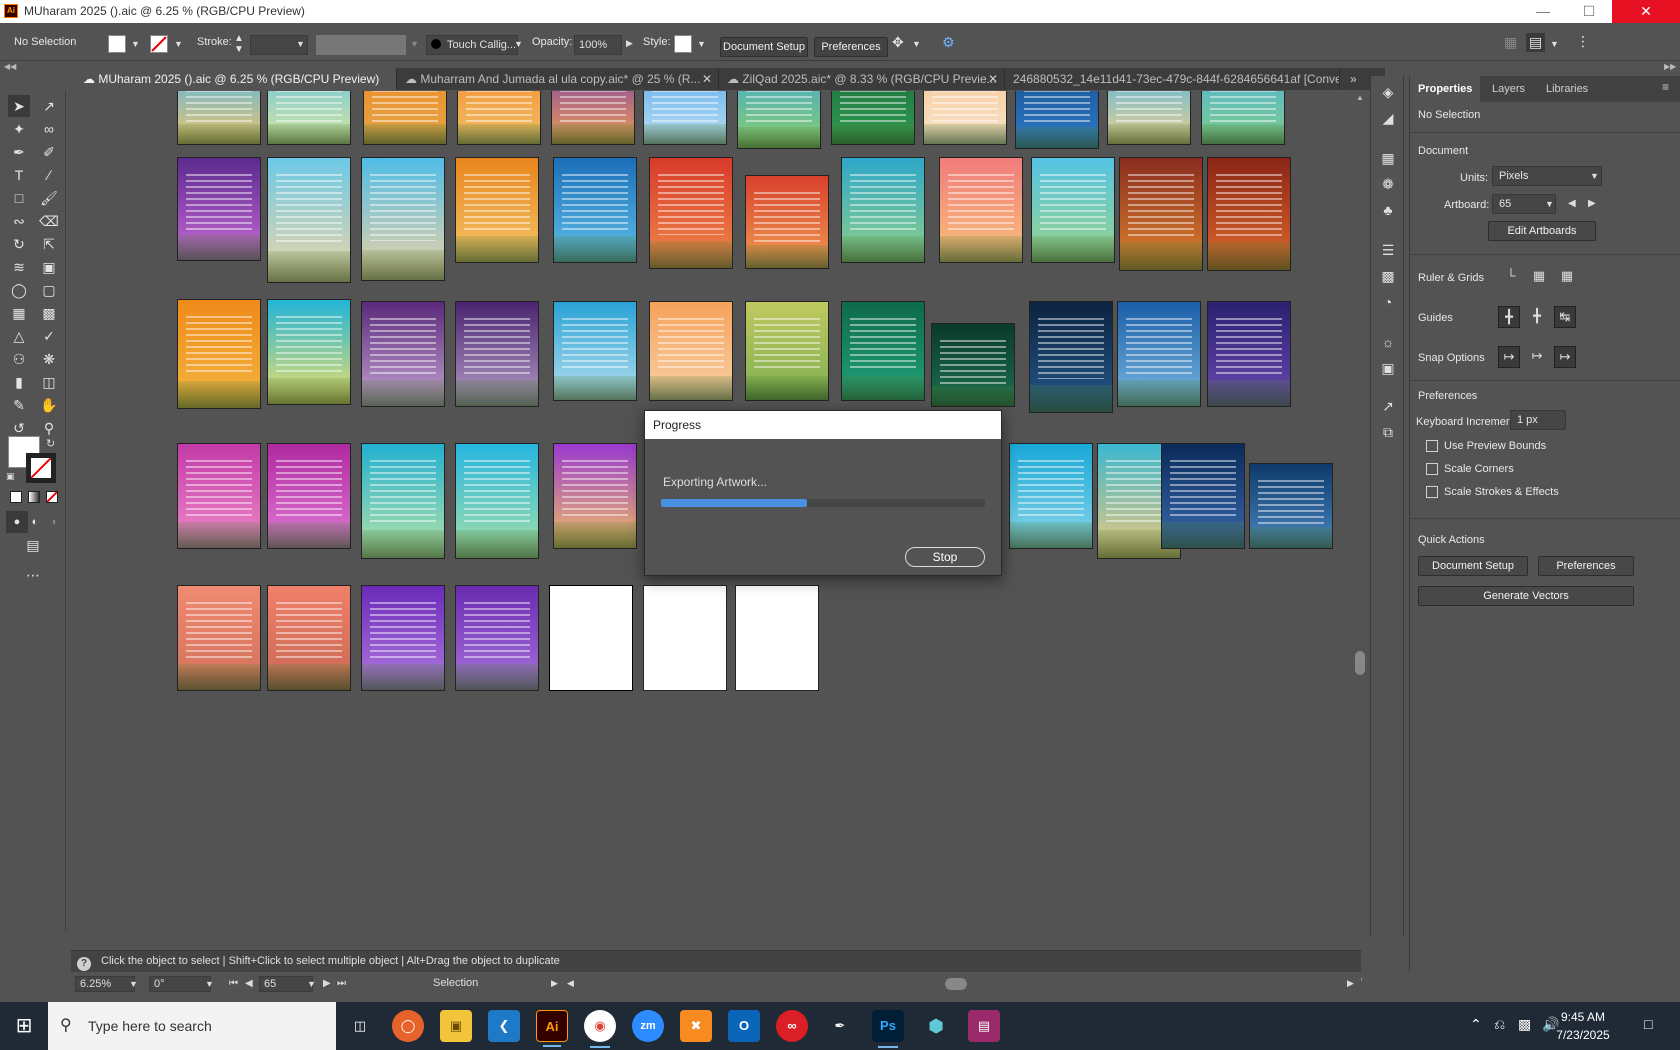 The image size is (1680, 1050). What do you see at coordinates (984, 1026) in the screenshot?
I see `winrar-icon: ▤` at bounding box center [984, 1026].